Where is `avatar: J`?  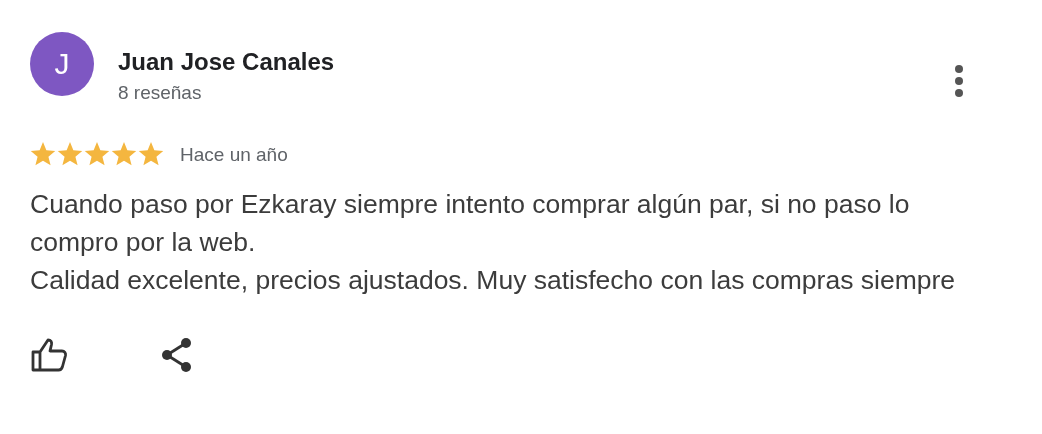 avatar: J is located at coordinates (62, 64).